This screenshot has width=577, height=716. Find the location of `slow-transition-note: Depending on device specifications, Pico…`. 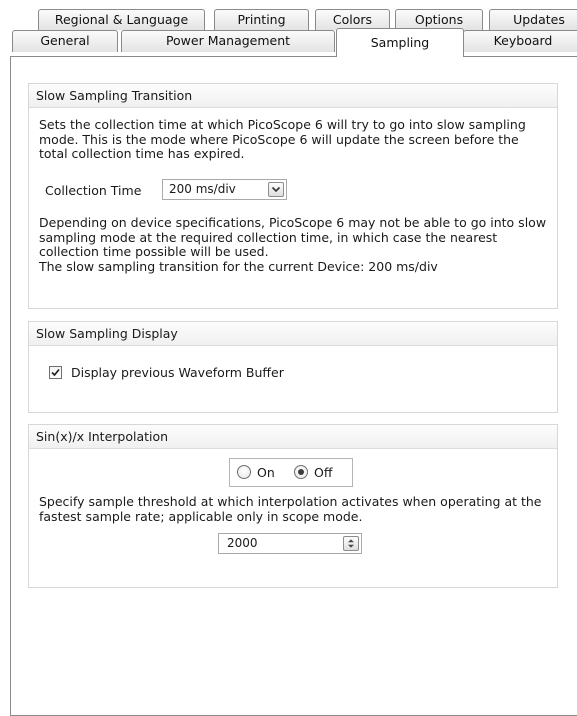

slow-transition-note: Depending on device specifications, Pico… is located at coordinates (294, 244).